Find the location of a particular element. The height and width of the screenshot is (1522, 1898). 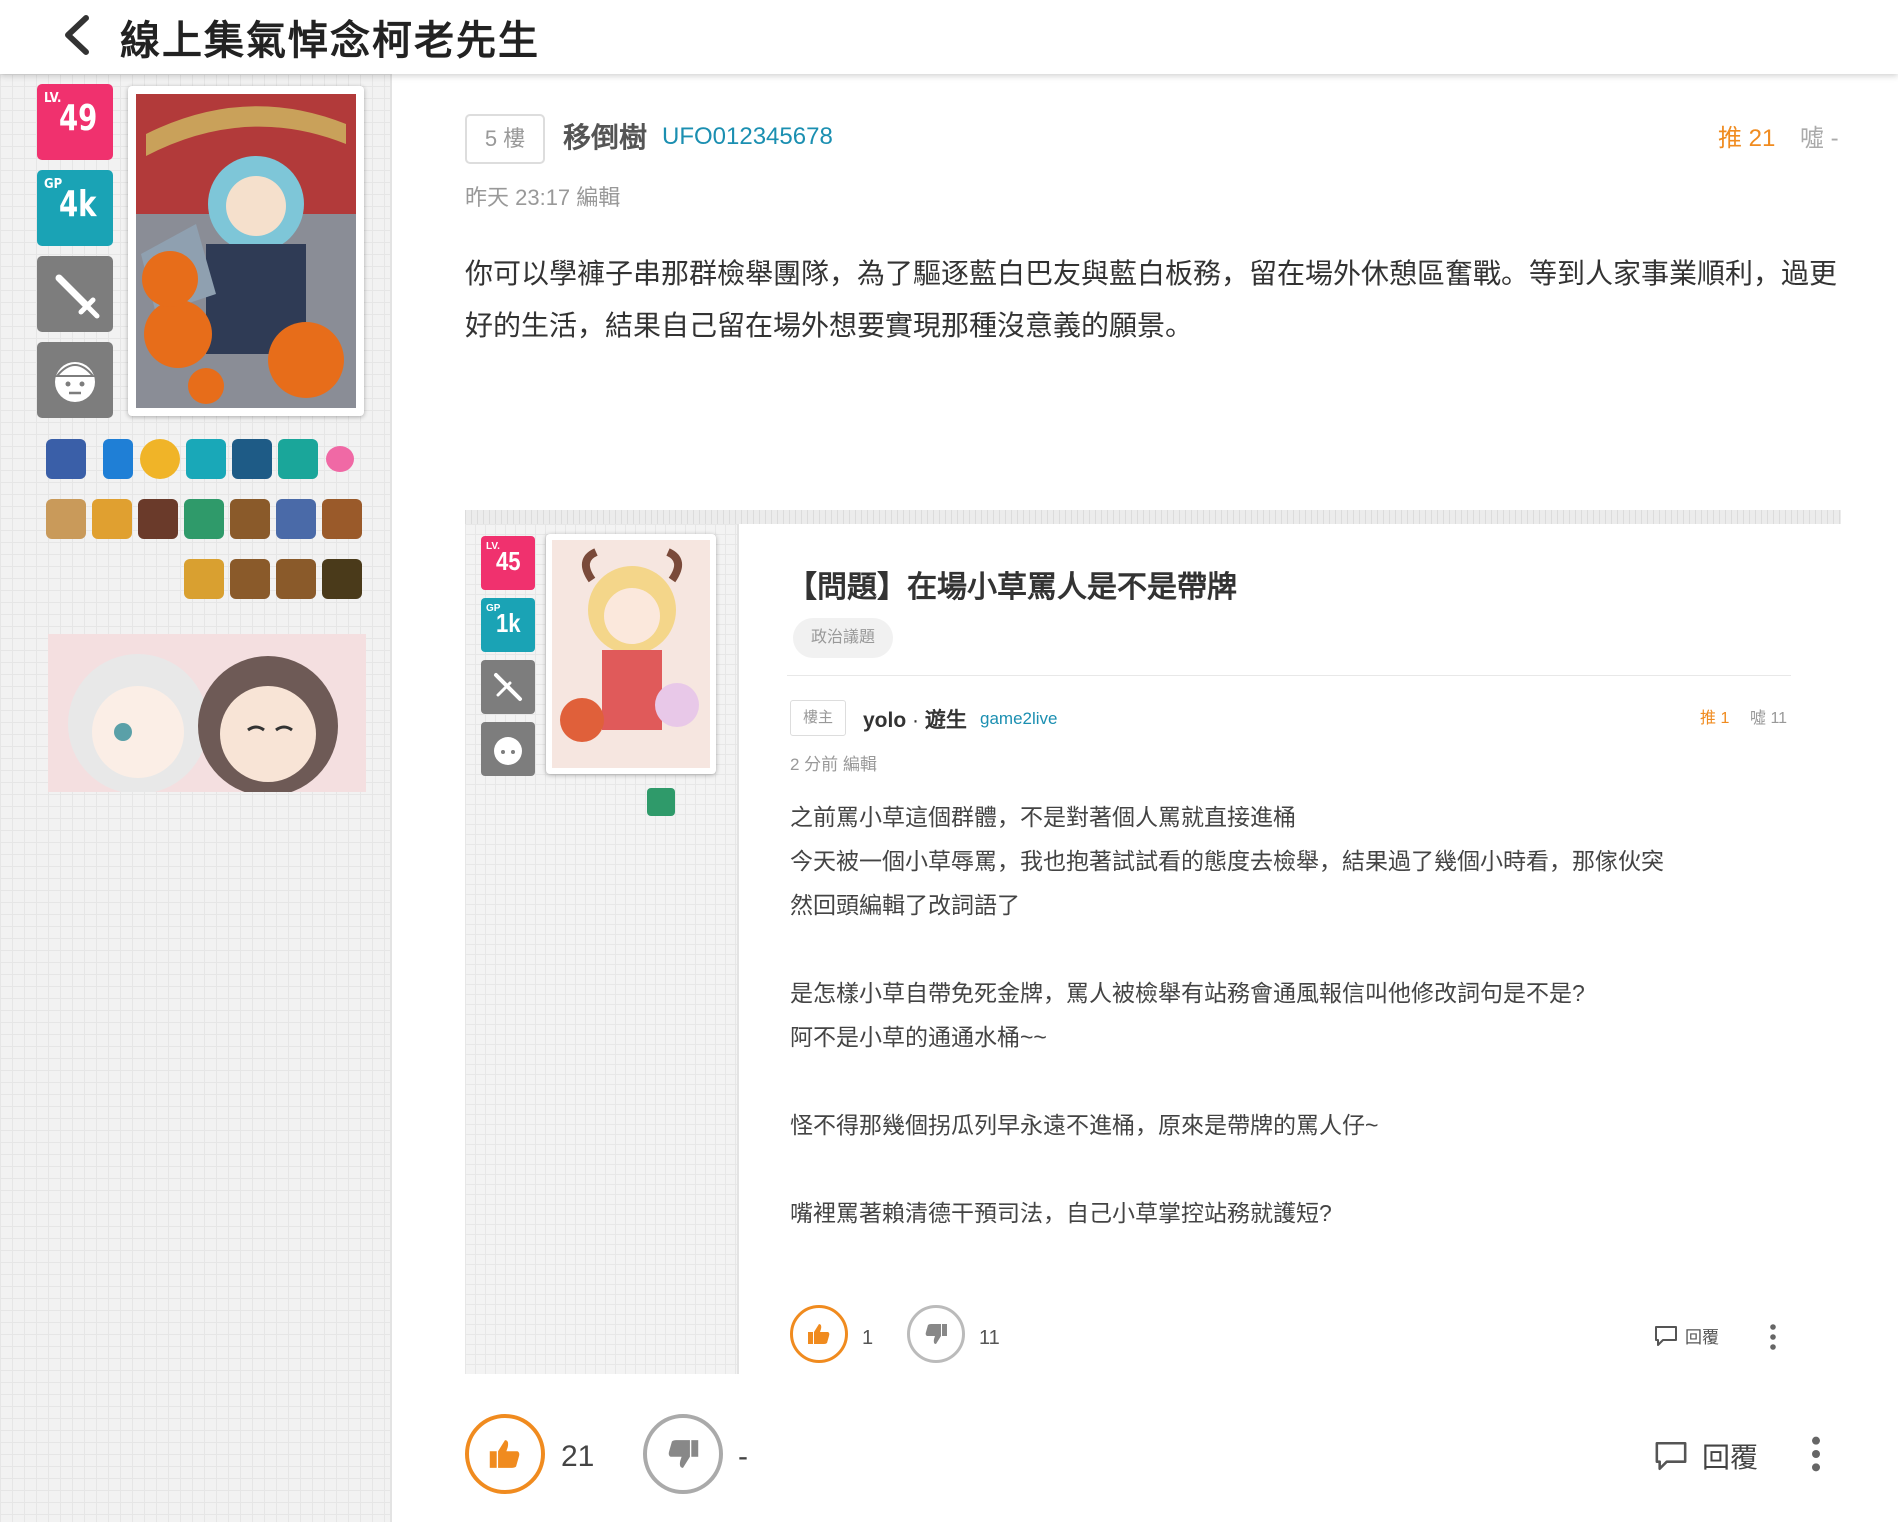

signature-image is located at coordinates (207, 713).